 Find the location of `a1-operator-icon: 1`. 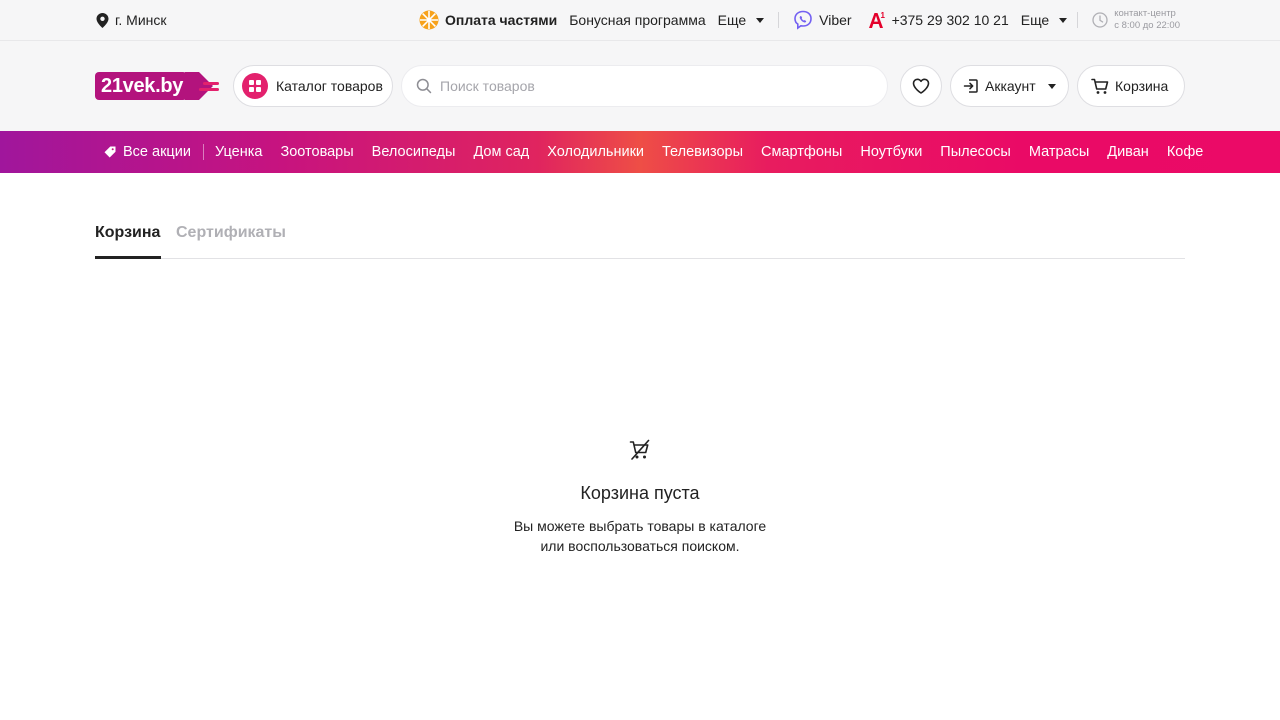

a1-operator-icon: 1 is located at coordinates (876, 19).